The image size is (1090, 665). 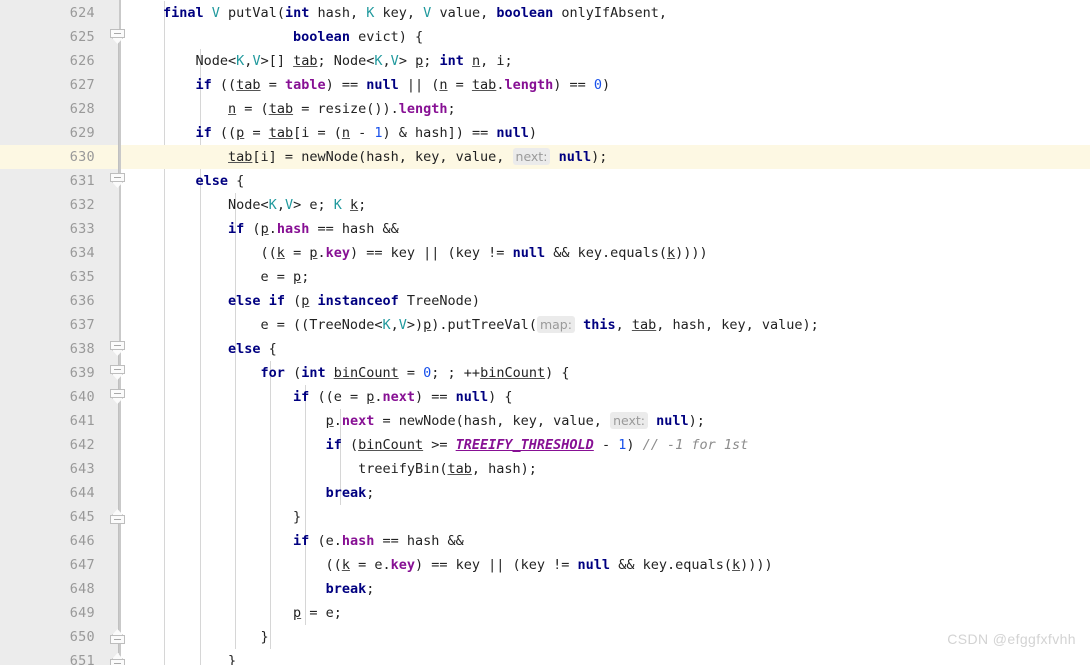 I want to click on code-line-631: else {, so click(x=605, y=181).